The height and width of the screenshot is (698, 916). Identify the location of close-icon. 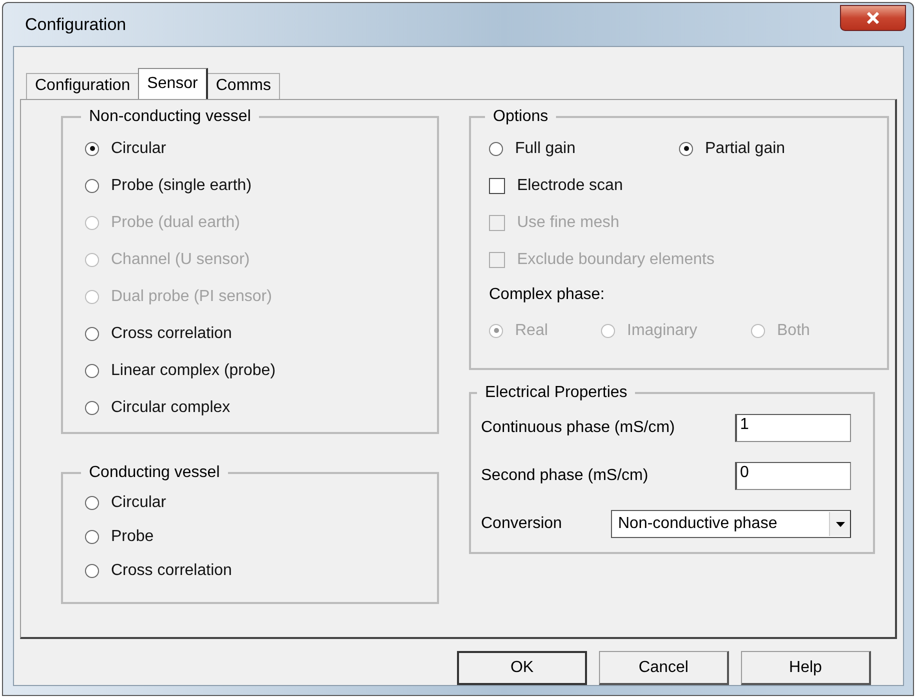
(873, 18).